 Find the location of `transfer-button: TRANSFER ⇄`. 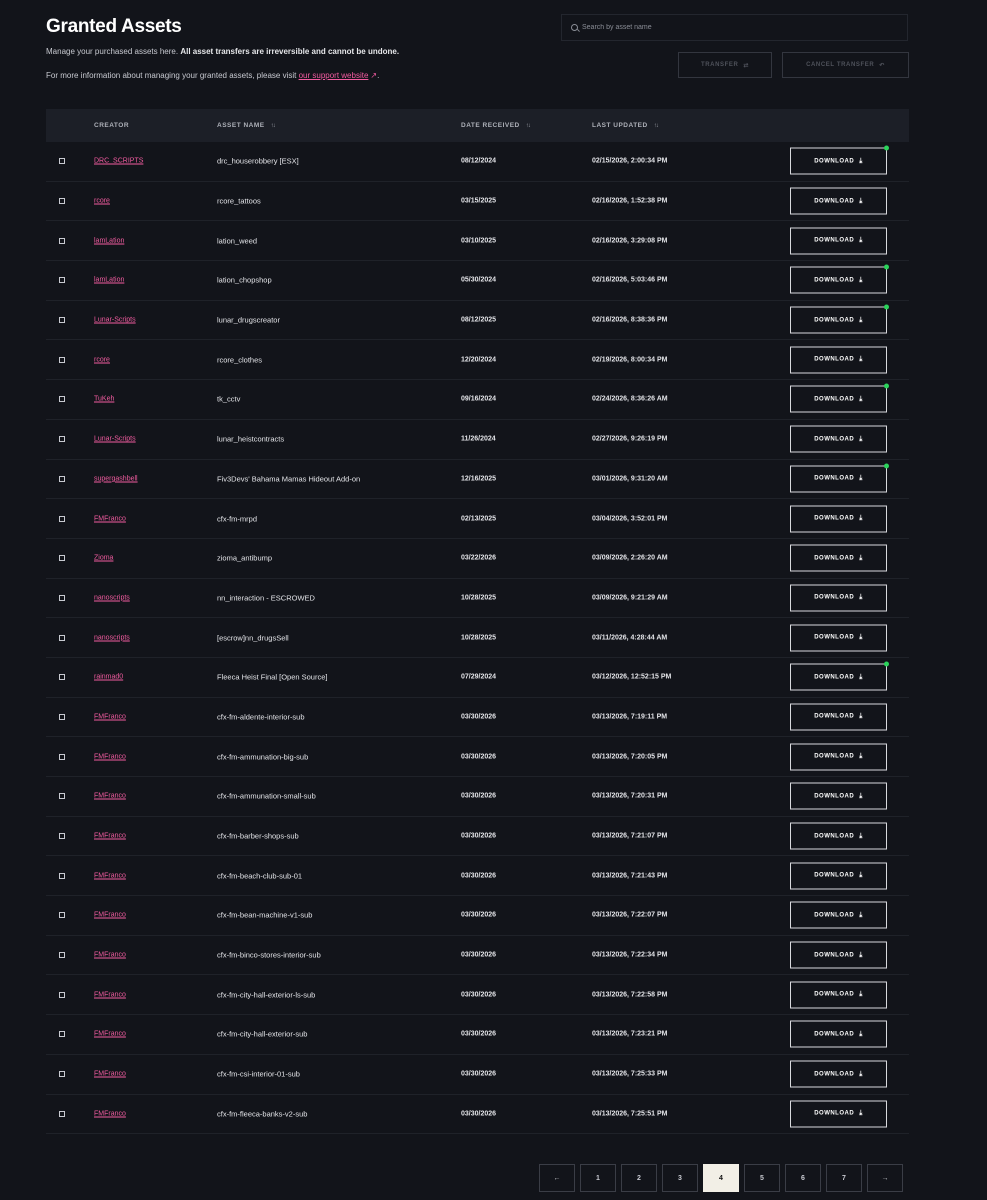

transfer-button: TRANSFER ⇄ is located at coordinates (725, 65).